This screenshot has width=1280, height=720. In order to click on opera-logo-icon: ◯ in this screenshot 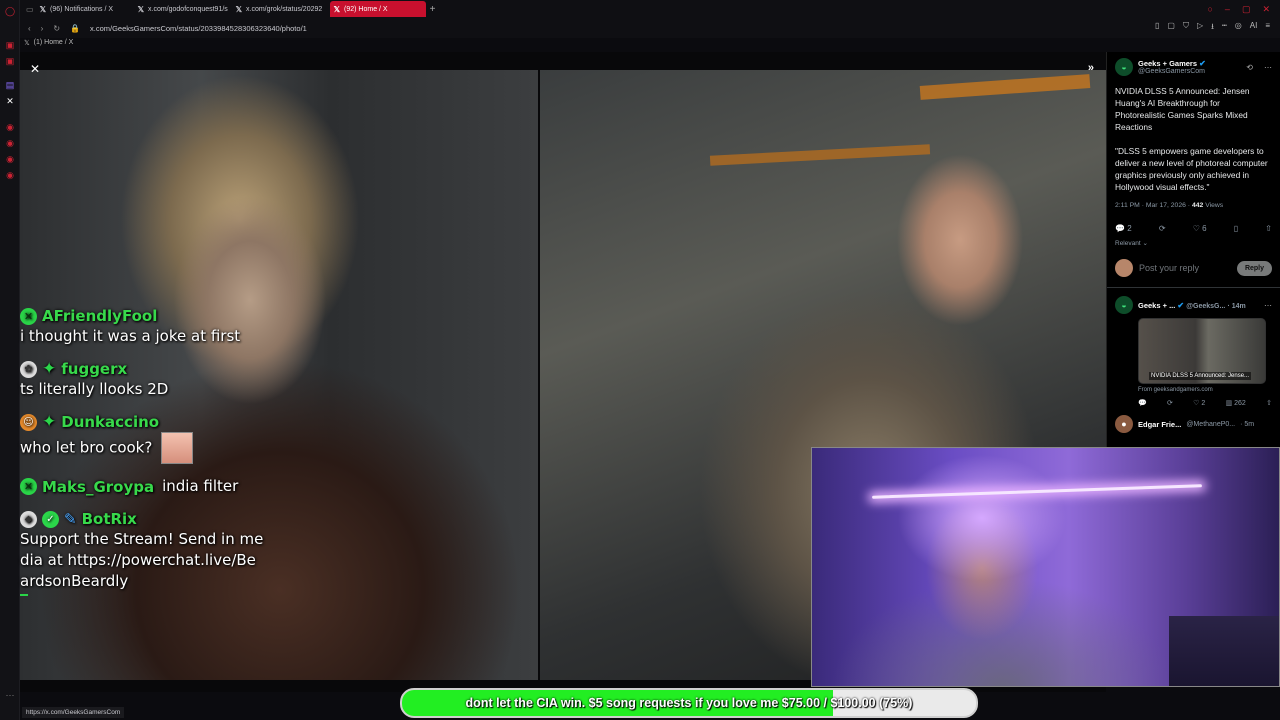, I will do `click(10, 11)`.